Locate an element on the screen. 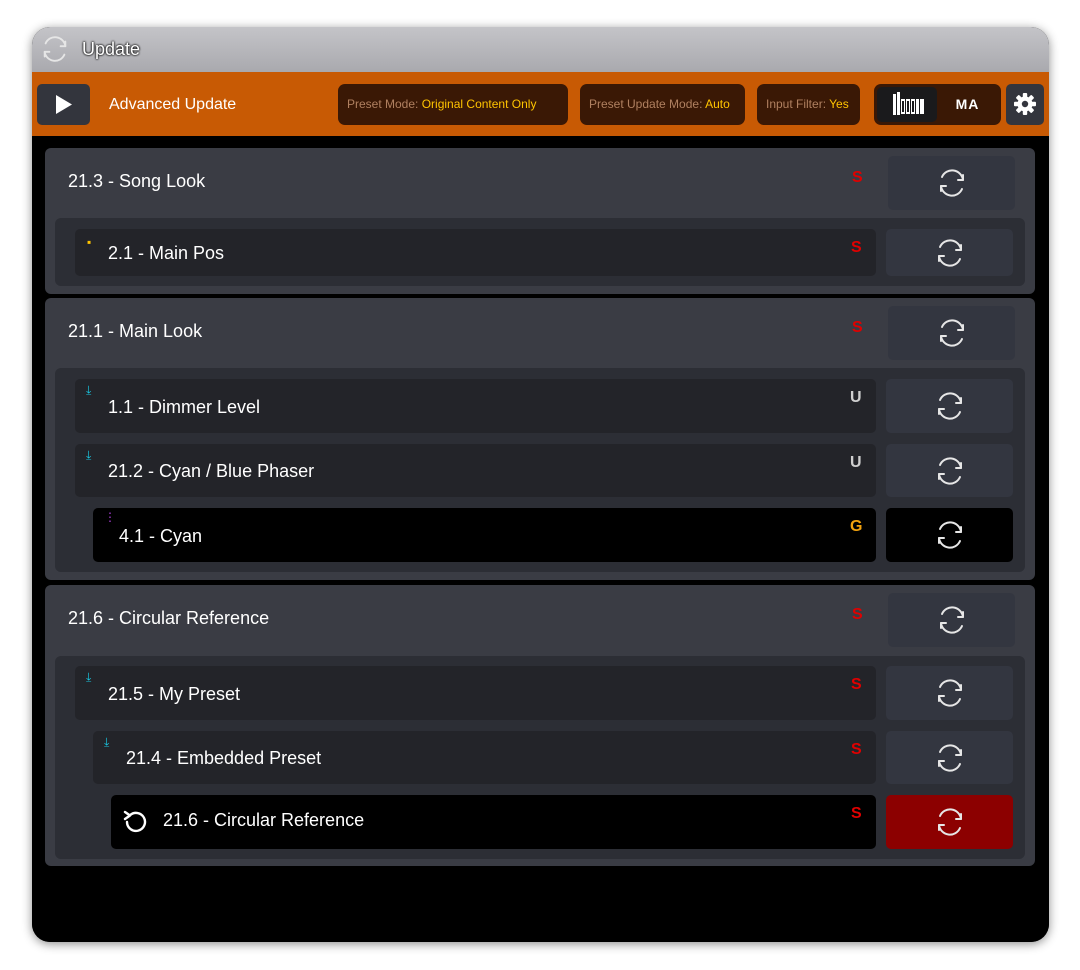  circular-reference-icon is located at coordinates (135, 821).